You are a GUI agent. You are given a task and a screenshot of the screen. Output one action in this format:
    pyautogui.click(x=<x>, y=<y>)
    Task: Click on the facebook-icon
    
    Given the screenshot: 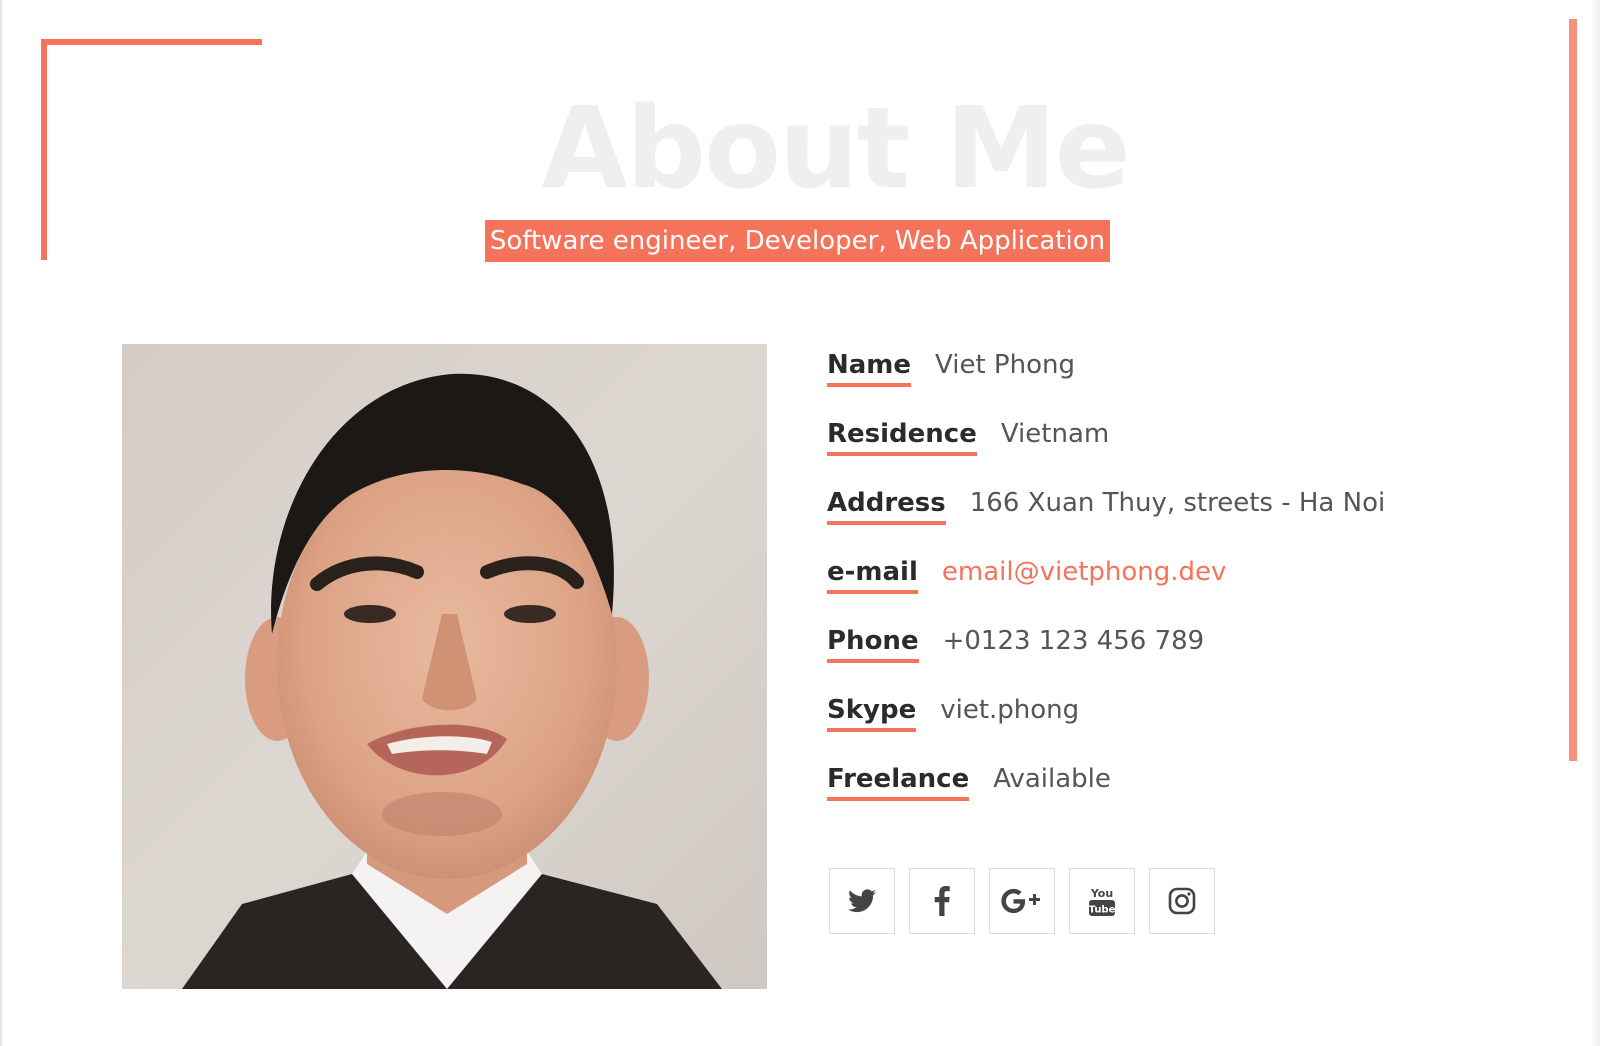 What is the action you would take?
    pyautogui.click(x=942, y=901)
    